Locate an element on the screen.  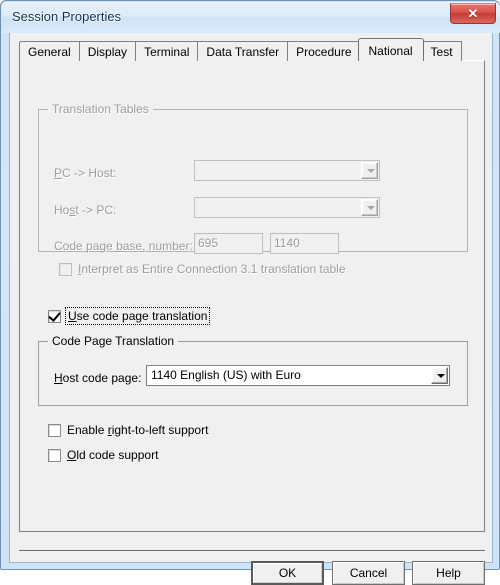
use-code-page-translation-label: Use code page translation is located at coordinates (137, 316).